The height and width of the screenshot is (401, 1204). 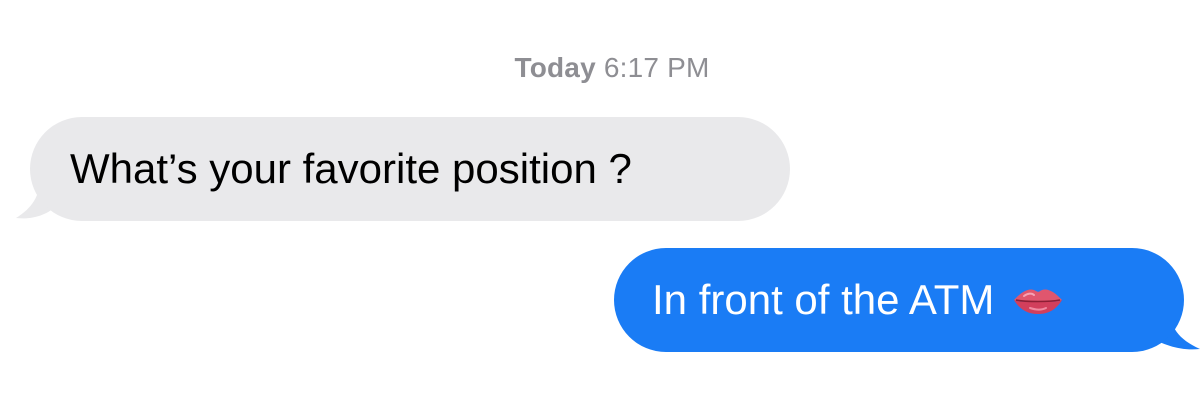 I want to click on outgoing-message-text: In front of the ATM, so click(x=823, y=299).